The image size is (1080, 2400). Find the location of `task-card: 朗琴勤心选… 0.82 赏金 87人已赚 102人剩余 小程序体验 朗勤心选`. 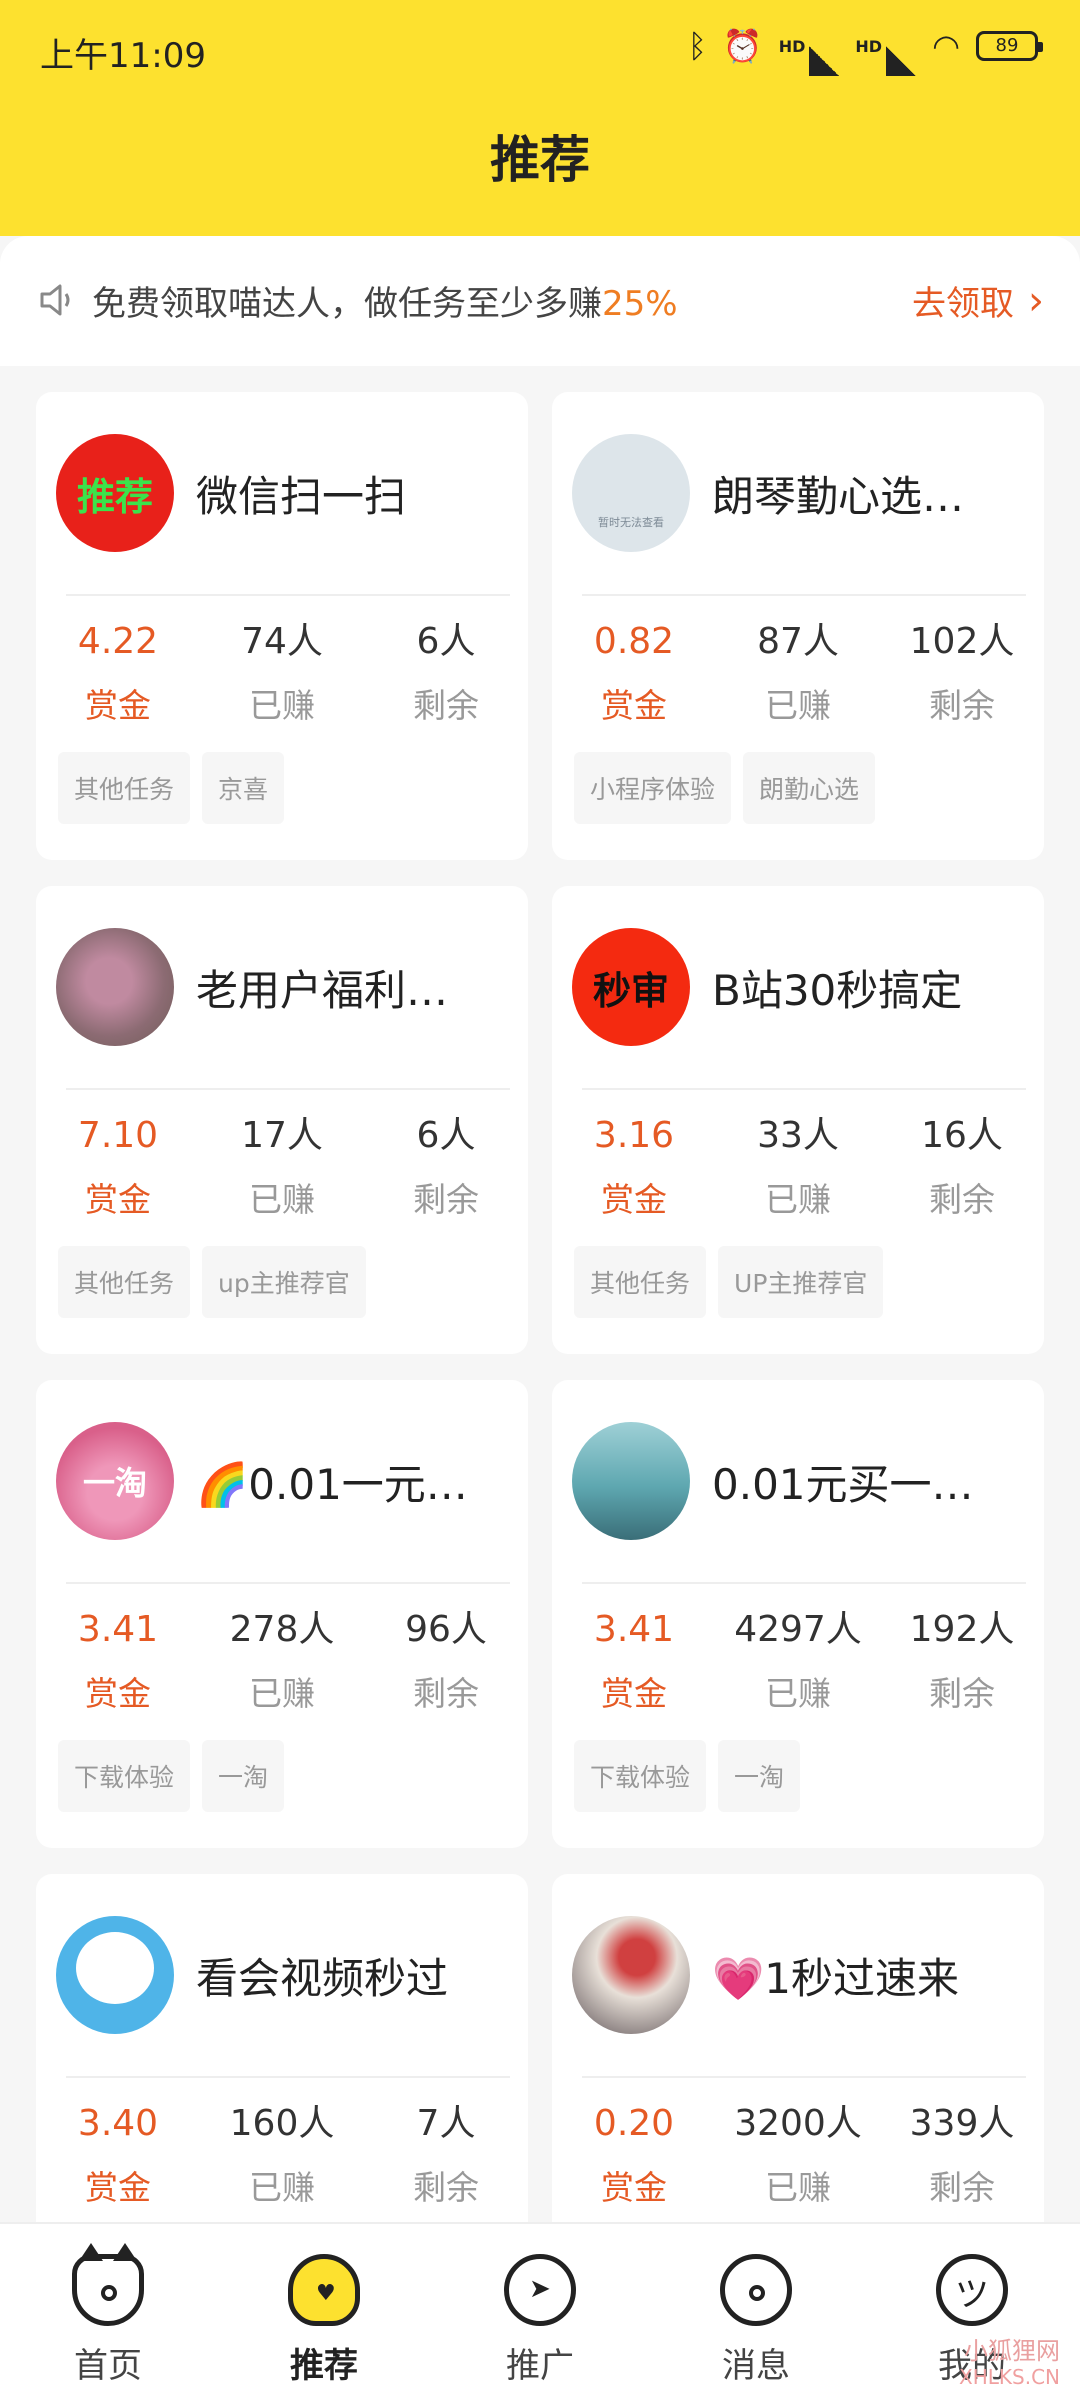

task-card: 朗琴勤心选… 0.82 赏金 87人已赚 102人剩余 小程序体验 朗勤心选 is located at coordinates (798, 626).